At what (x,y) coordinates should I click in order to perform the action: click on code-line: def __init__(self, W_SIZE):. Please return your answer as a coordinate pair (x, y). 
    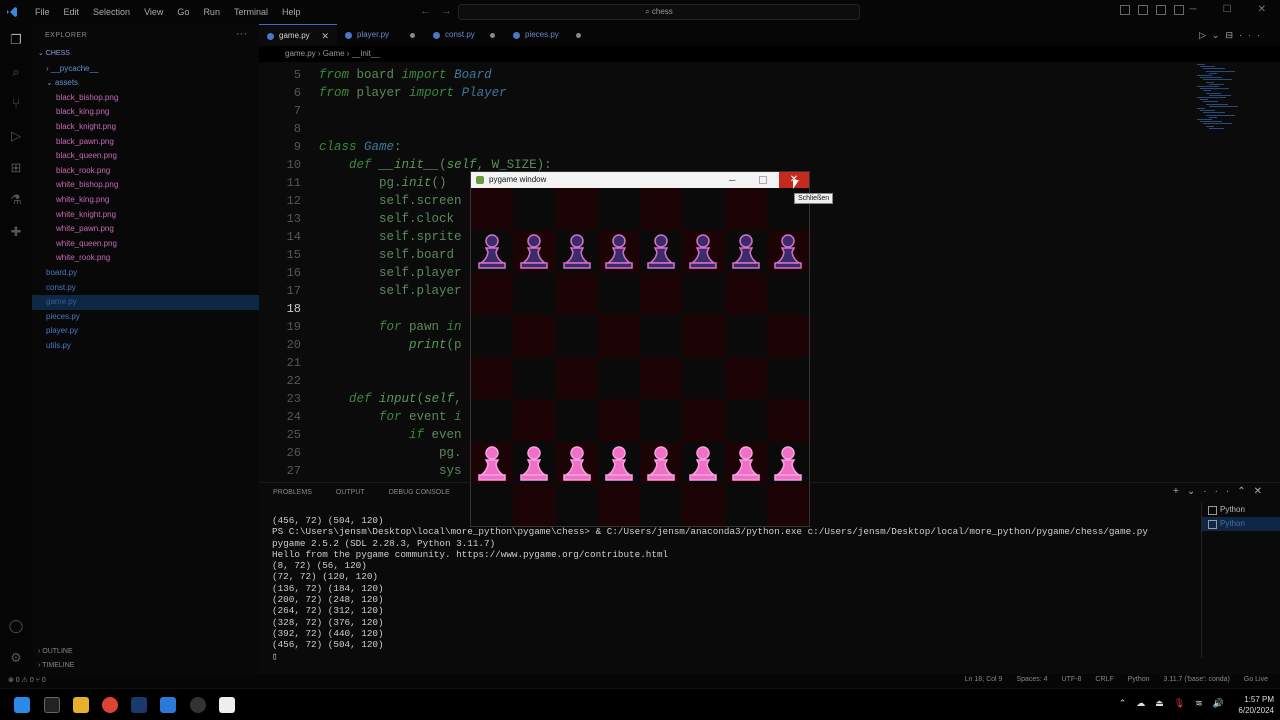
    Looking at the image, I should click on (435, 165).